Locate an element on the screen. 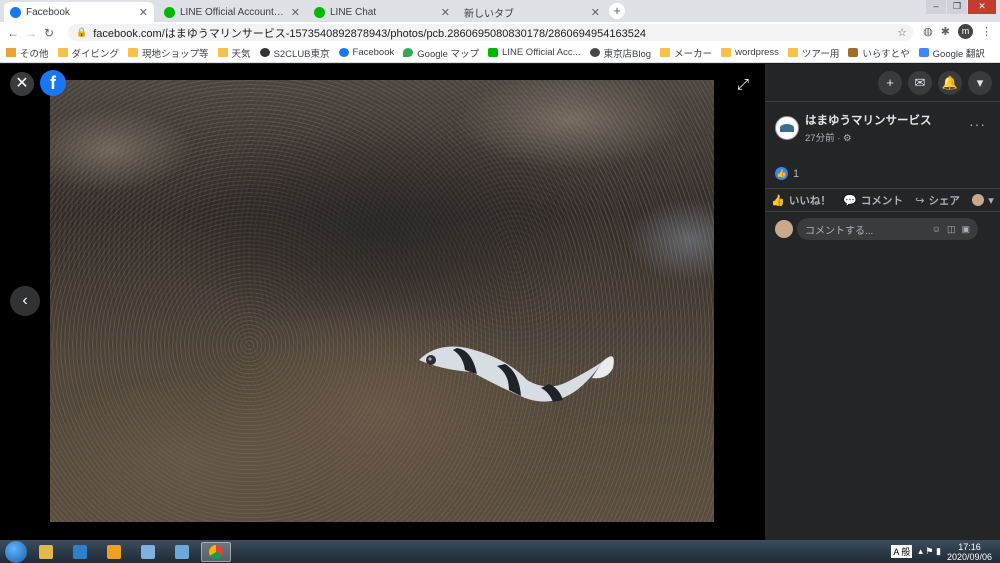 The height and width of the screenshot is (563, 1000). fullscreen-icon: ⤢ is located at coordinates (743, 84).